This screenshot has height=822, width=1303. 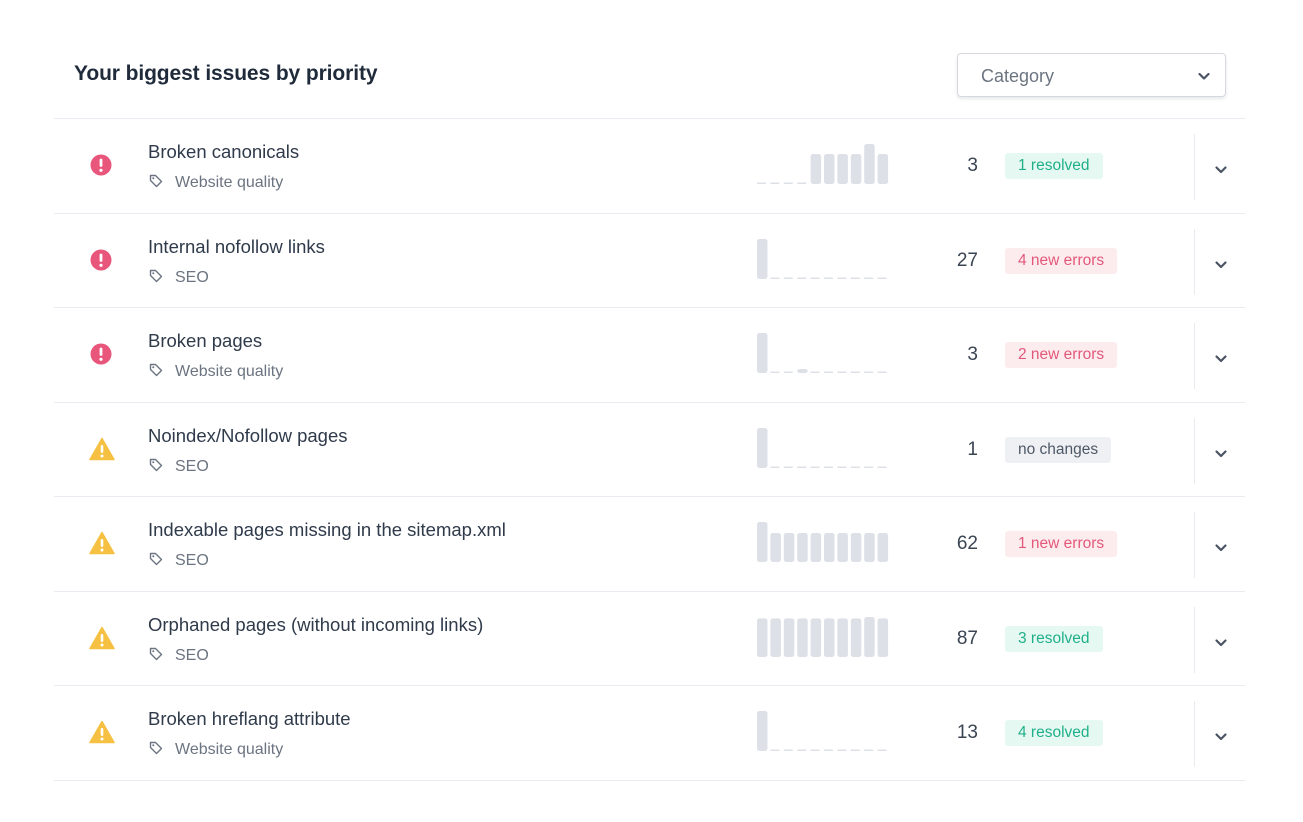 What do you see at coordinates (967, 260) in the screenshot?
I see `issue-count: 27` at bounding box center [967, 260].